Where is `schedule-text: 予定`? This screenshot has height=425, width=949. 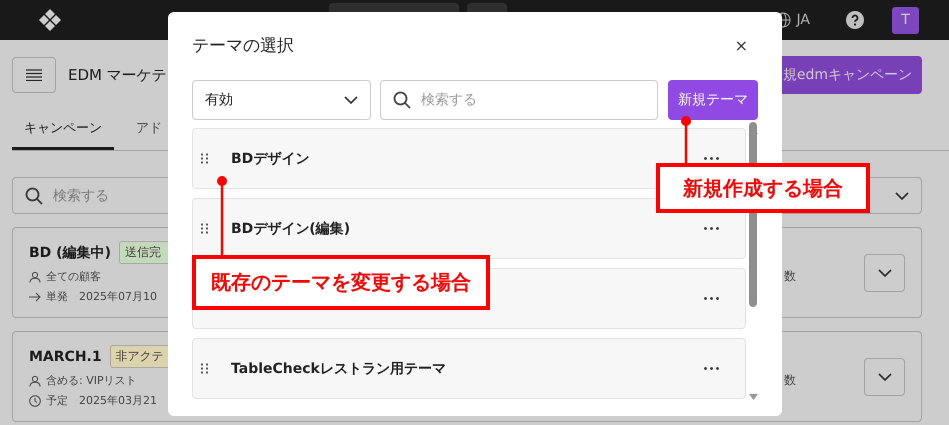 schedule-text: 予定 is located at coordinates (57, 400).